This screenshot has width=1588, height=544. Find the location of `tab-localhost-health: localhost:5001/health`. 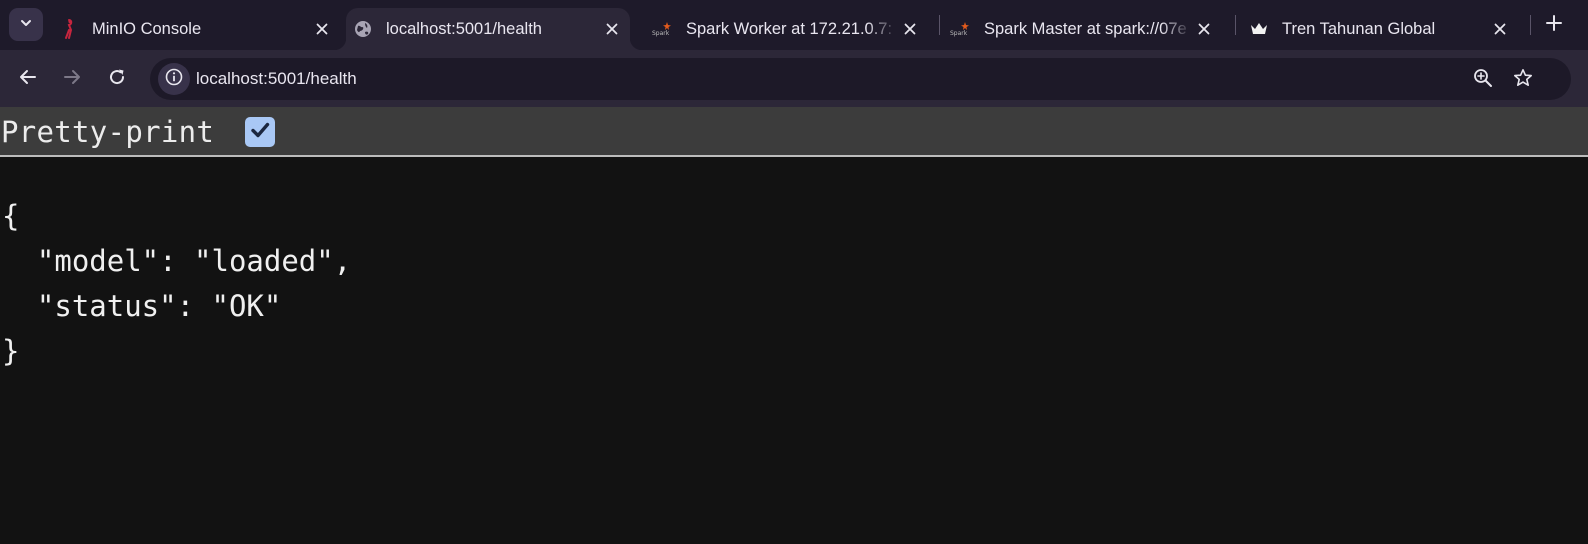

tab-localhost-health: localhost:5001/health is located at coordinates (488, 29).